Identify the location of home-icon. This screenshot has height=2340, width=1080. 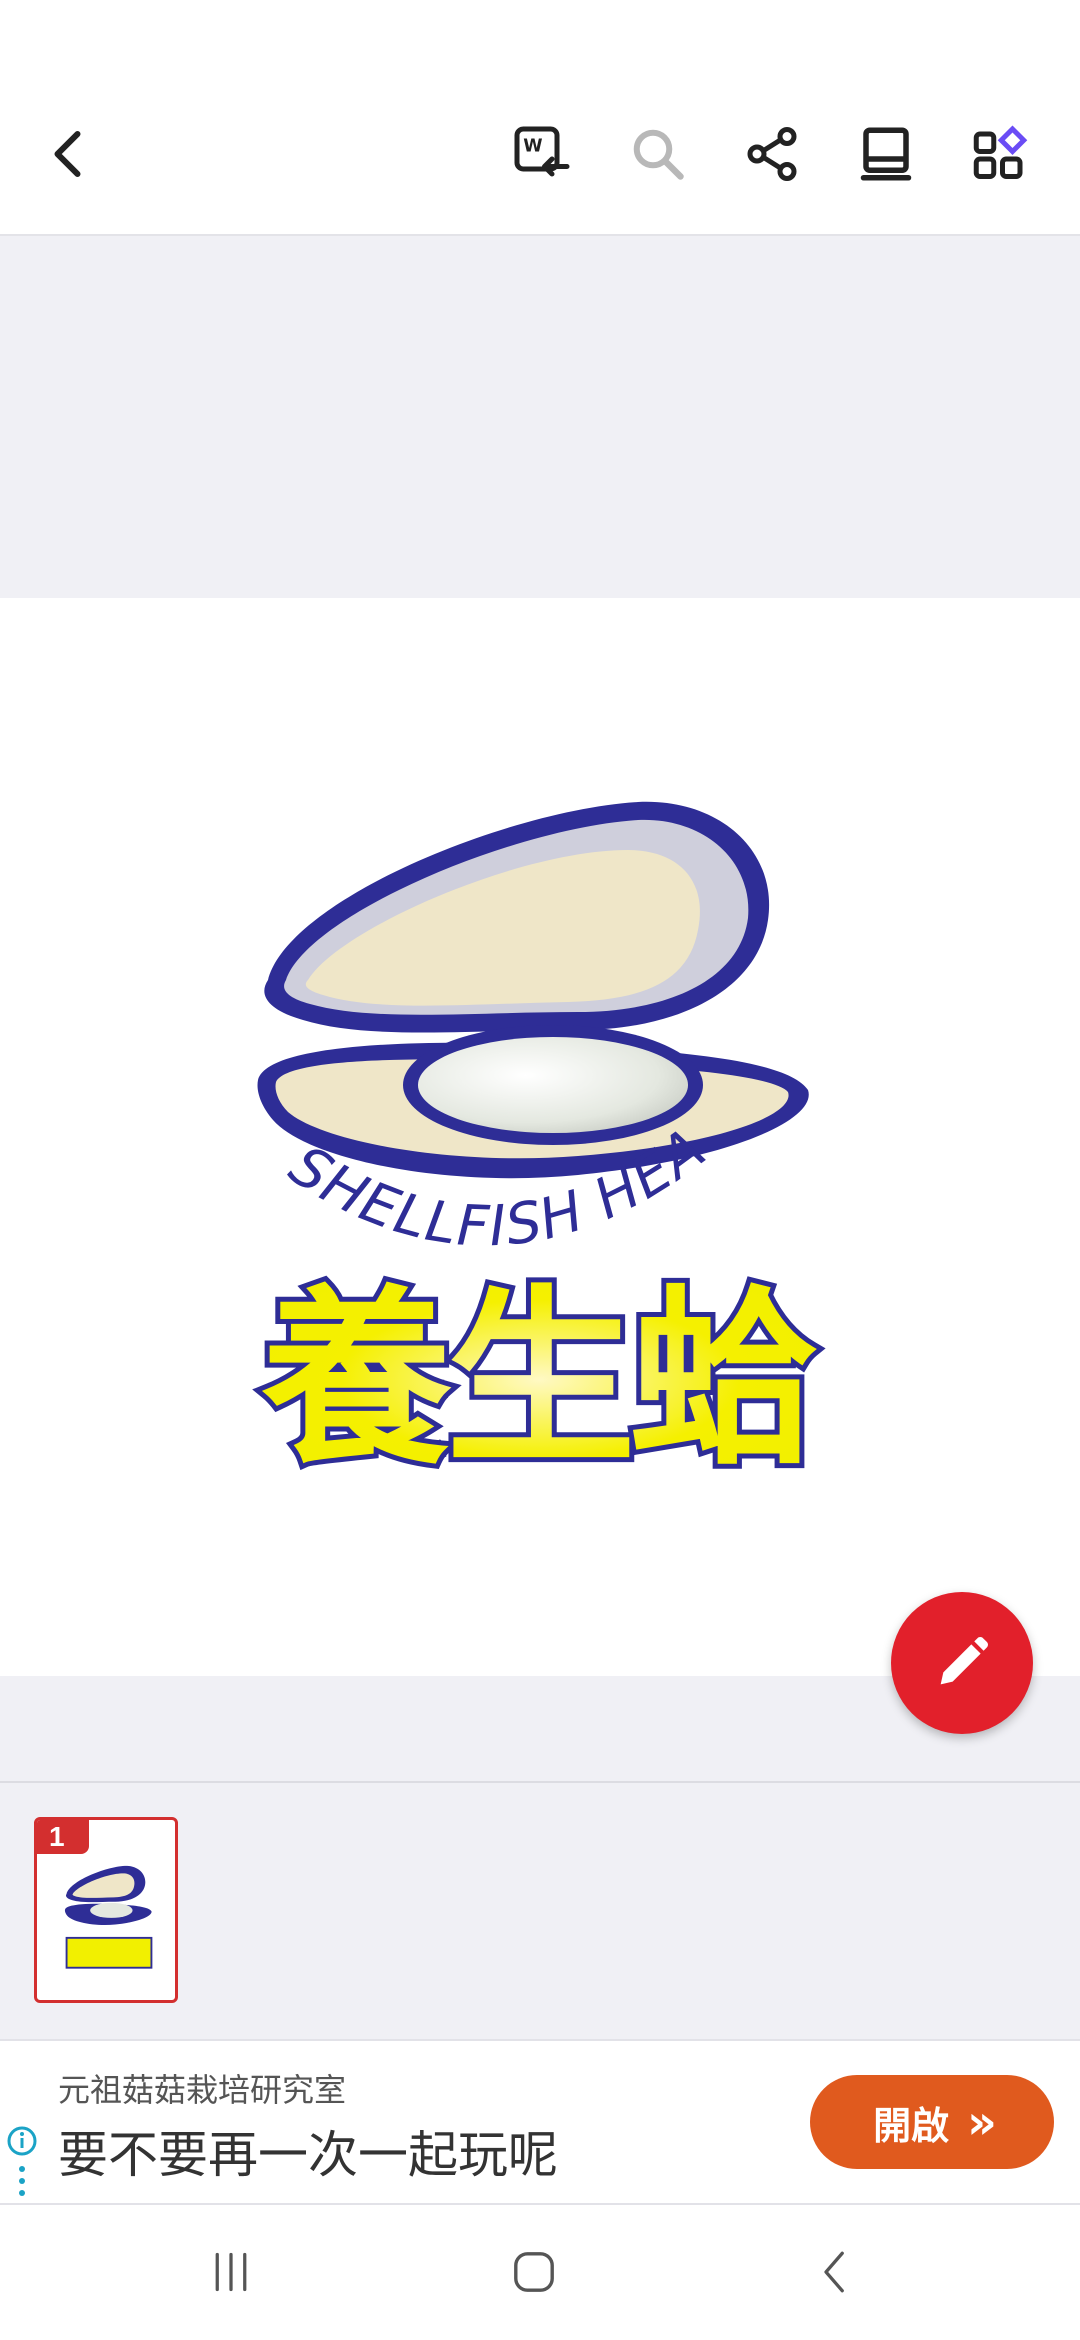
(534, 2272).